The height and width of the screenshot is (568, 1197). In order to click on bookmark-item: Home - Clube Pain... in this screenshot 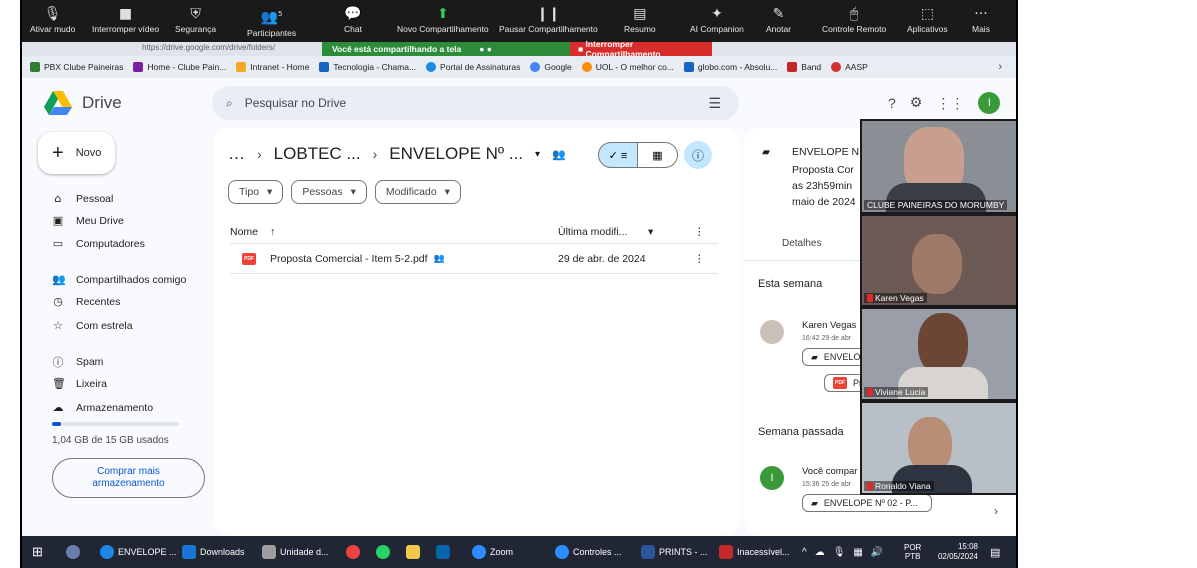, I will do `click(179, 67)`.